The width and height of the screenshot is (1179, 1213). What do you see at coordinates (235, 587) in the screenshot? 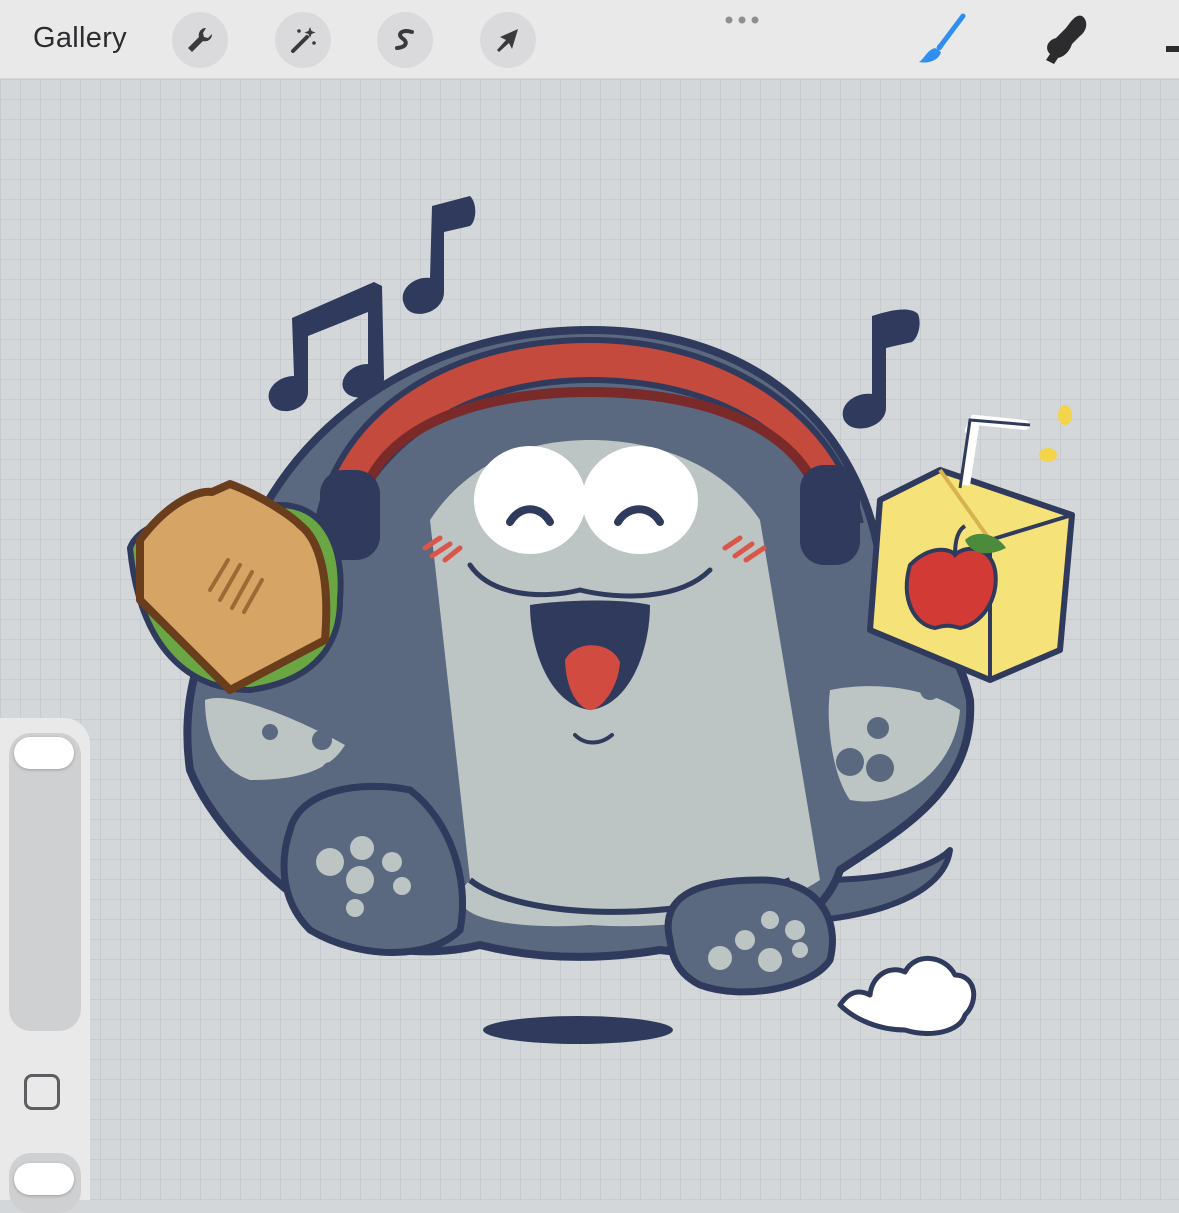
I see `sandwich` at bounding box center [235, 587].